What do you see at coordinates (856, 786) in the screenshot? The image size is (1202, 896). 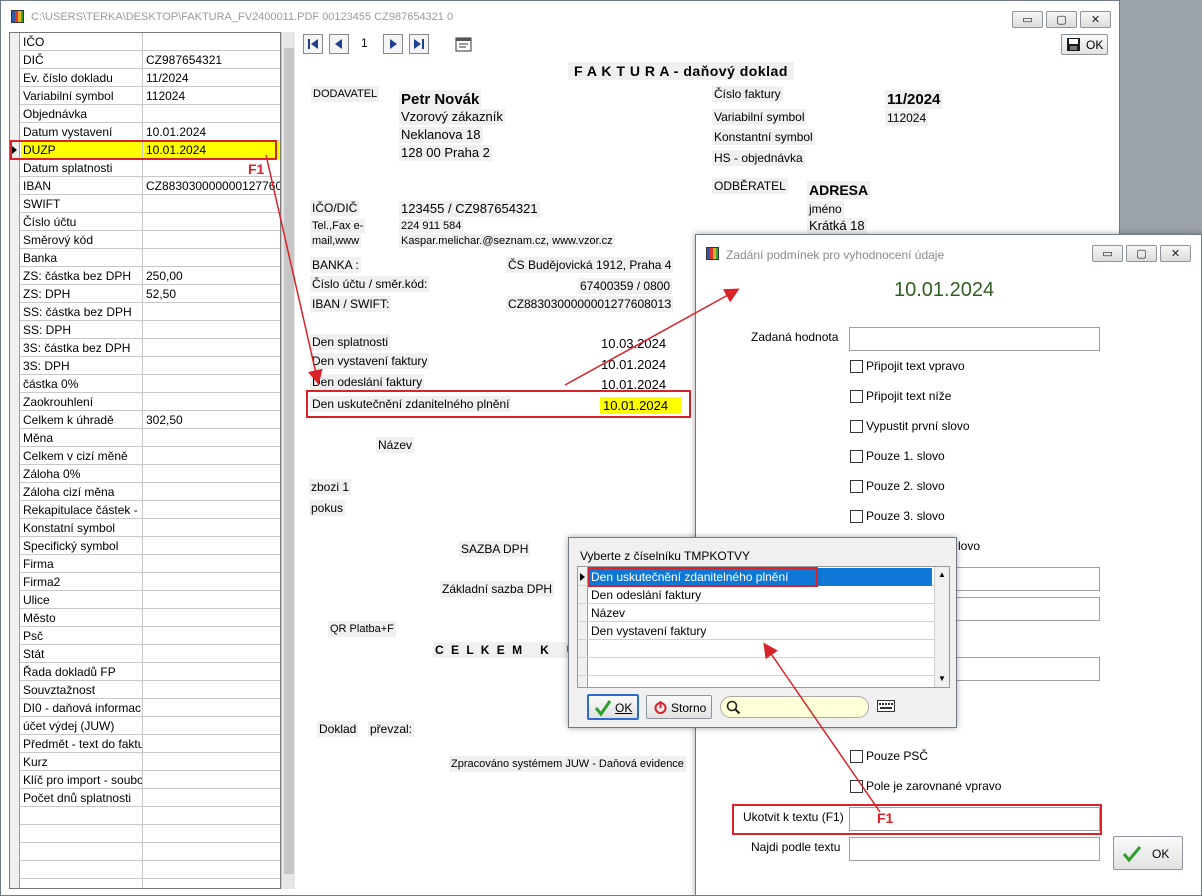 I see `checkbox-zarovnane` at bounding box center [856, 786].